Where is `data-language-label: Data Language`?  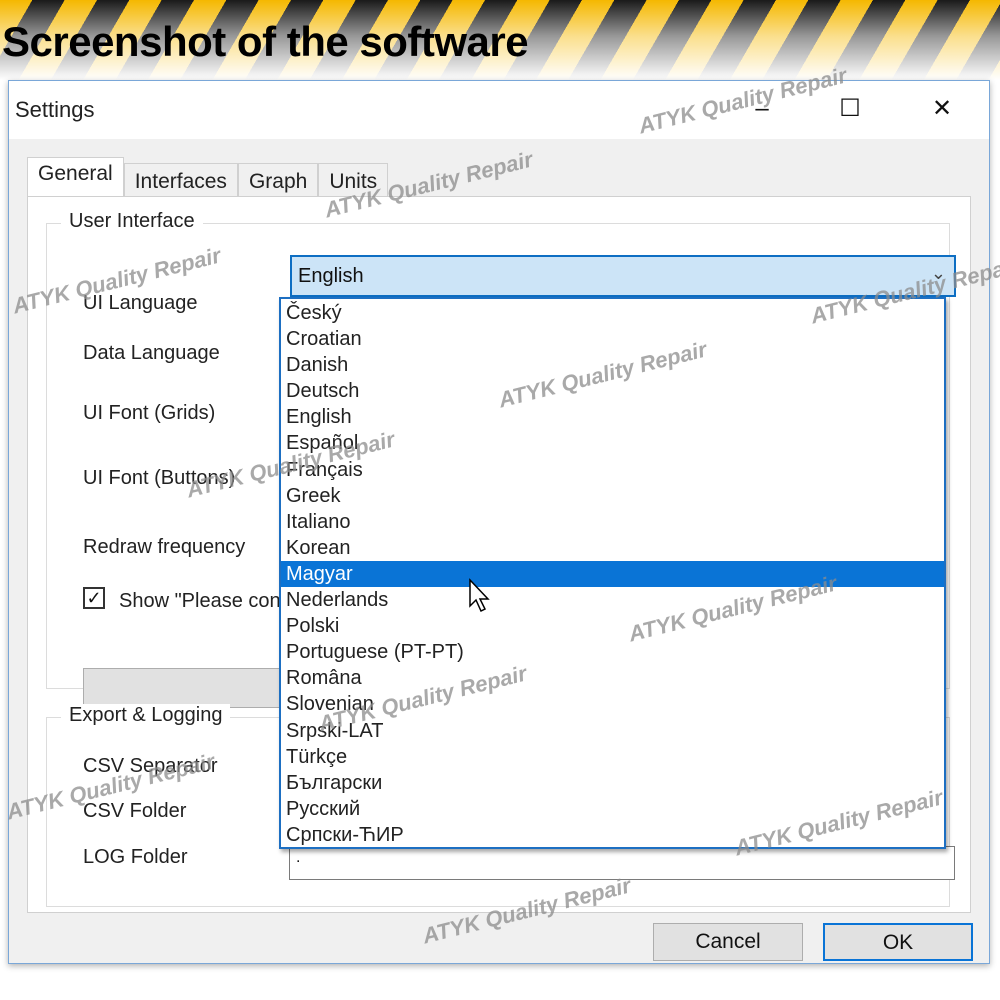 data-language-label: Data Language is located at coordinates (151, 353).